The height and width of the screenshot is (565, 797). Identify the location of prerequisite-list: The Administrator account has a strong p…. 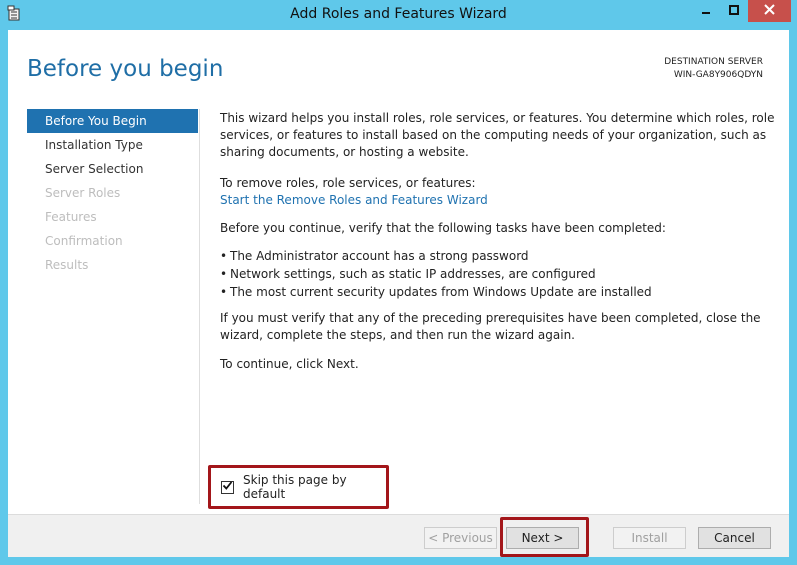
(497, 274).